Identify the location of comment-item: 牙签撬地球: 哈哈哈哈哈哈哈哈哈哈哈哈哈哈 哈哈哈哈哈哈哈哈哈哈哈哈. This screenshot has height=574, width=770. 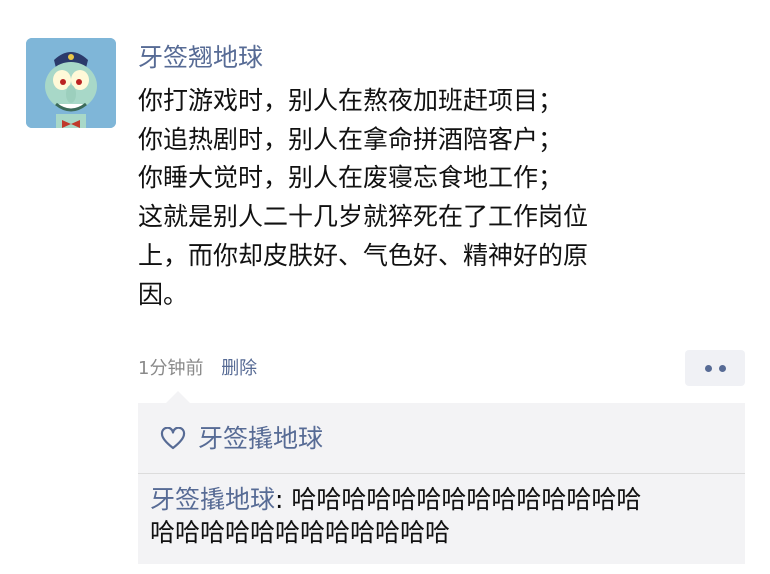
(445, 516).